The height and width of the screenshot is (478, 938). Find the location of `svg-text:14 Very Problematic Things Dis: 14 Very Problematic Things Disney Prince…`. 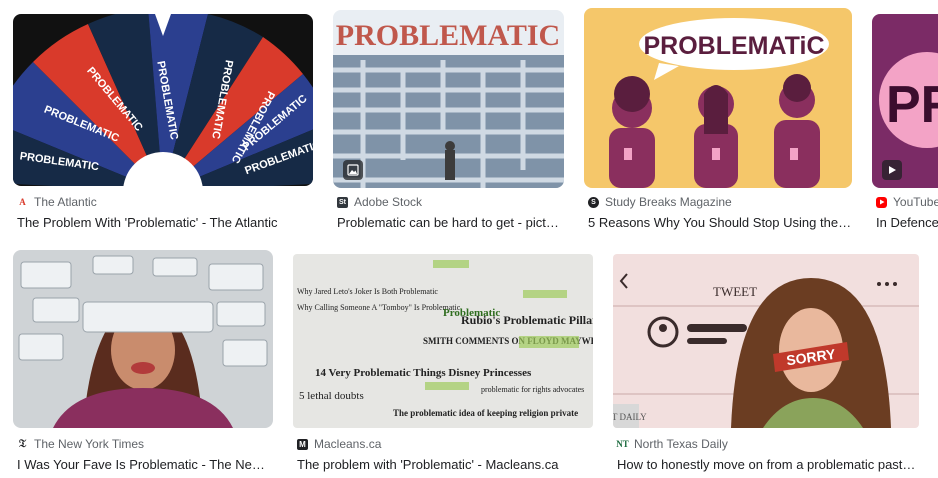

svg-text:14 Very Problematic Things Dis: 14 Very Problematic Things Disney Prince… is located at coordinates (423, 373).